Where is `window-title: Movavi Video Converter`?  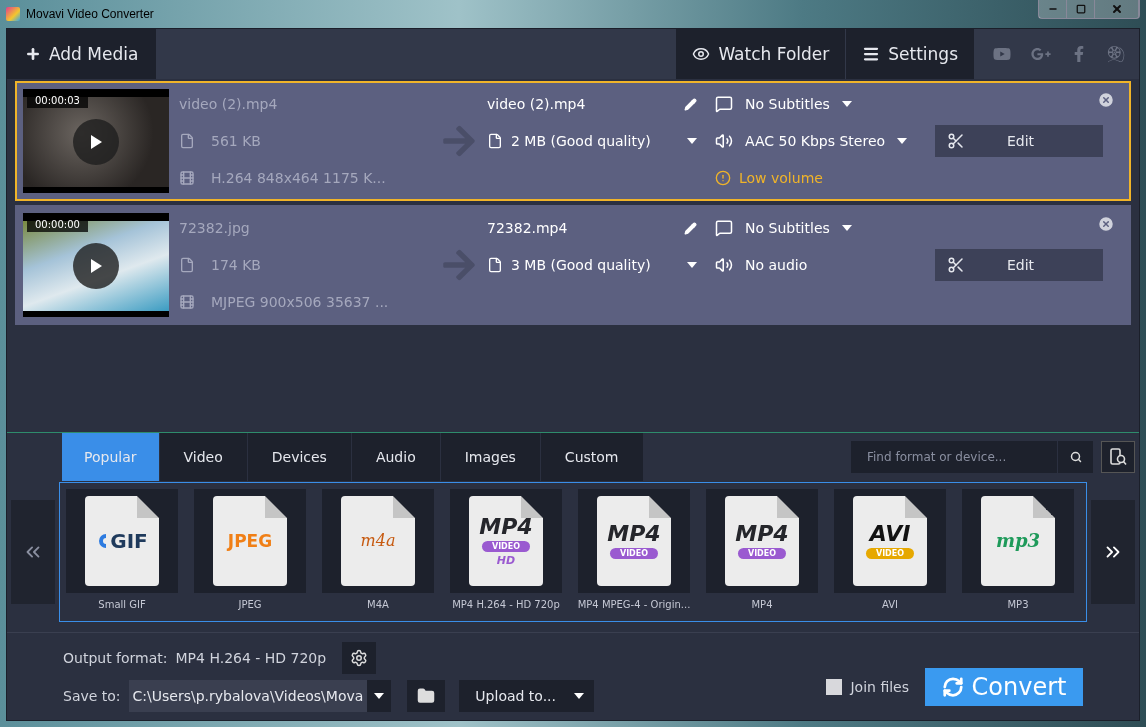 window-title: Movavi Video Converter is located at coordinates (90, 14).